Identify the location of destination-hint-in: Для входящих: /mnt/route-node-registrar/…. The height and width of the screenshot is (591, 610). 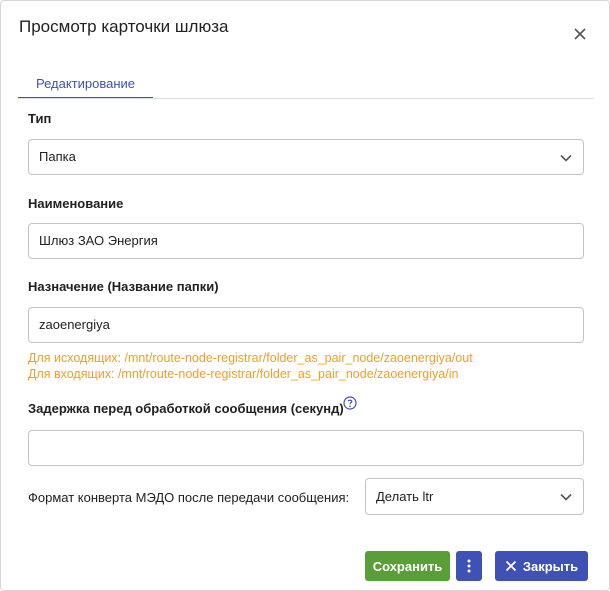
(243, 374).